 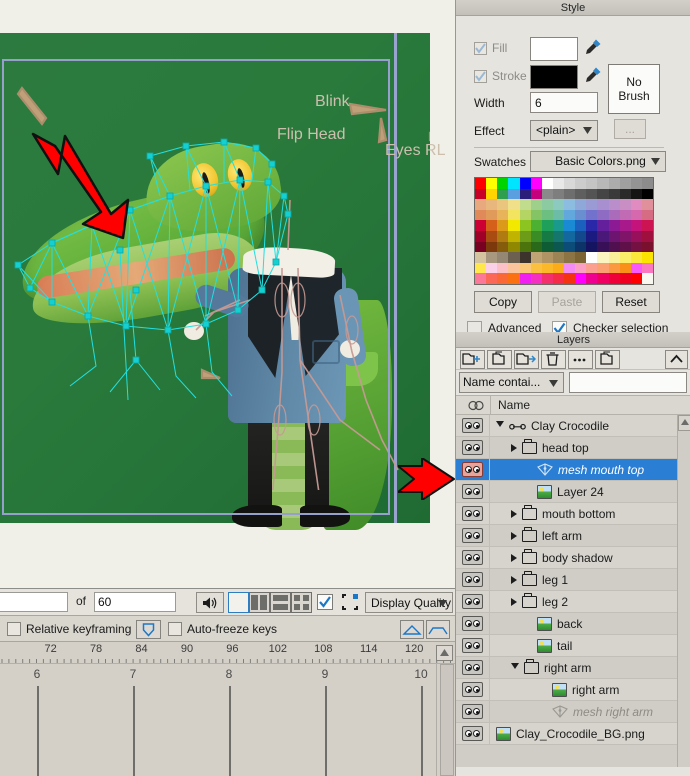 I want to click on layer-row: Layer 24, so click(x=573, y=491).